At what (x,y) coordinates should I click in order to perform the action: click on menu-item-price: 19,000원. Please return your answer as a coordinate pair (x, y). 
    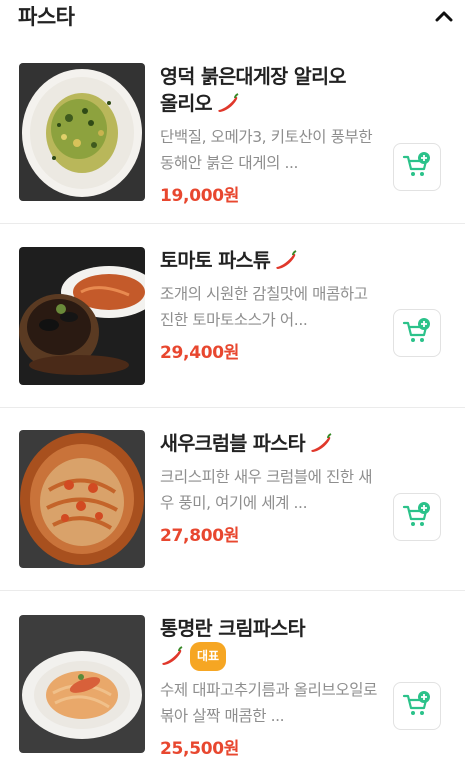
    Looking at the image, I should click on (200, 196).